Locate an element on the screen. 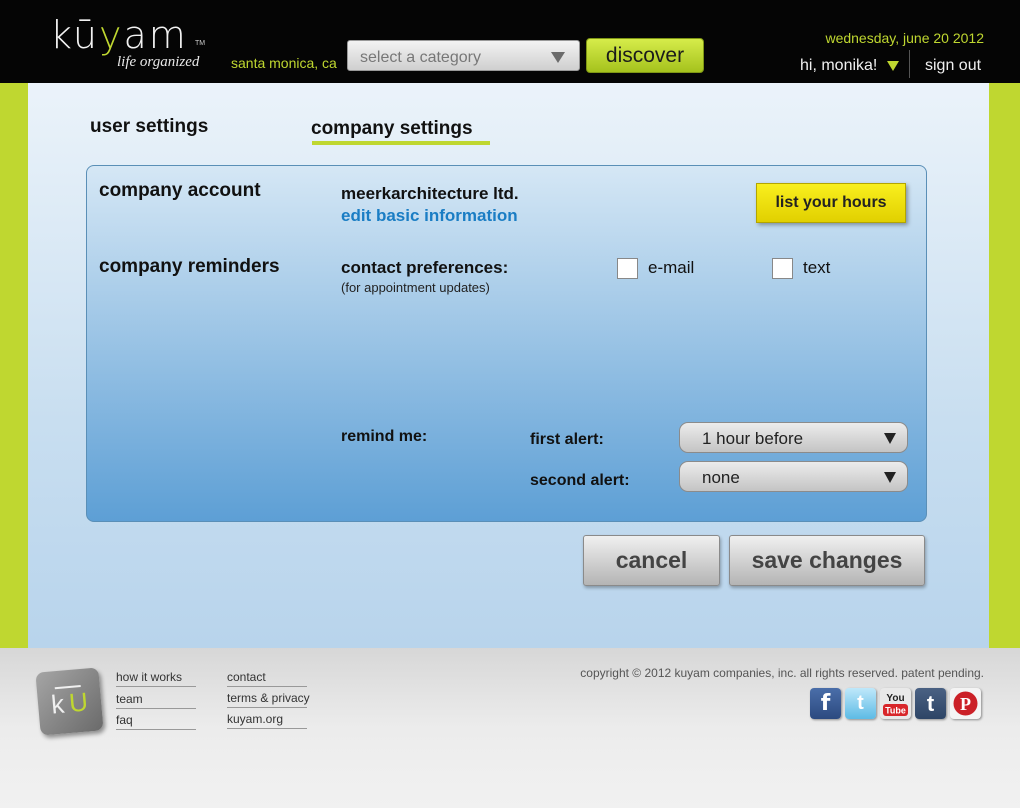  company-name: meerkarchitecture ltd. is located at coordinates (430, 193).